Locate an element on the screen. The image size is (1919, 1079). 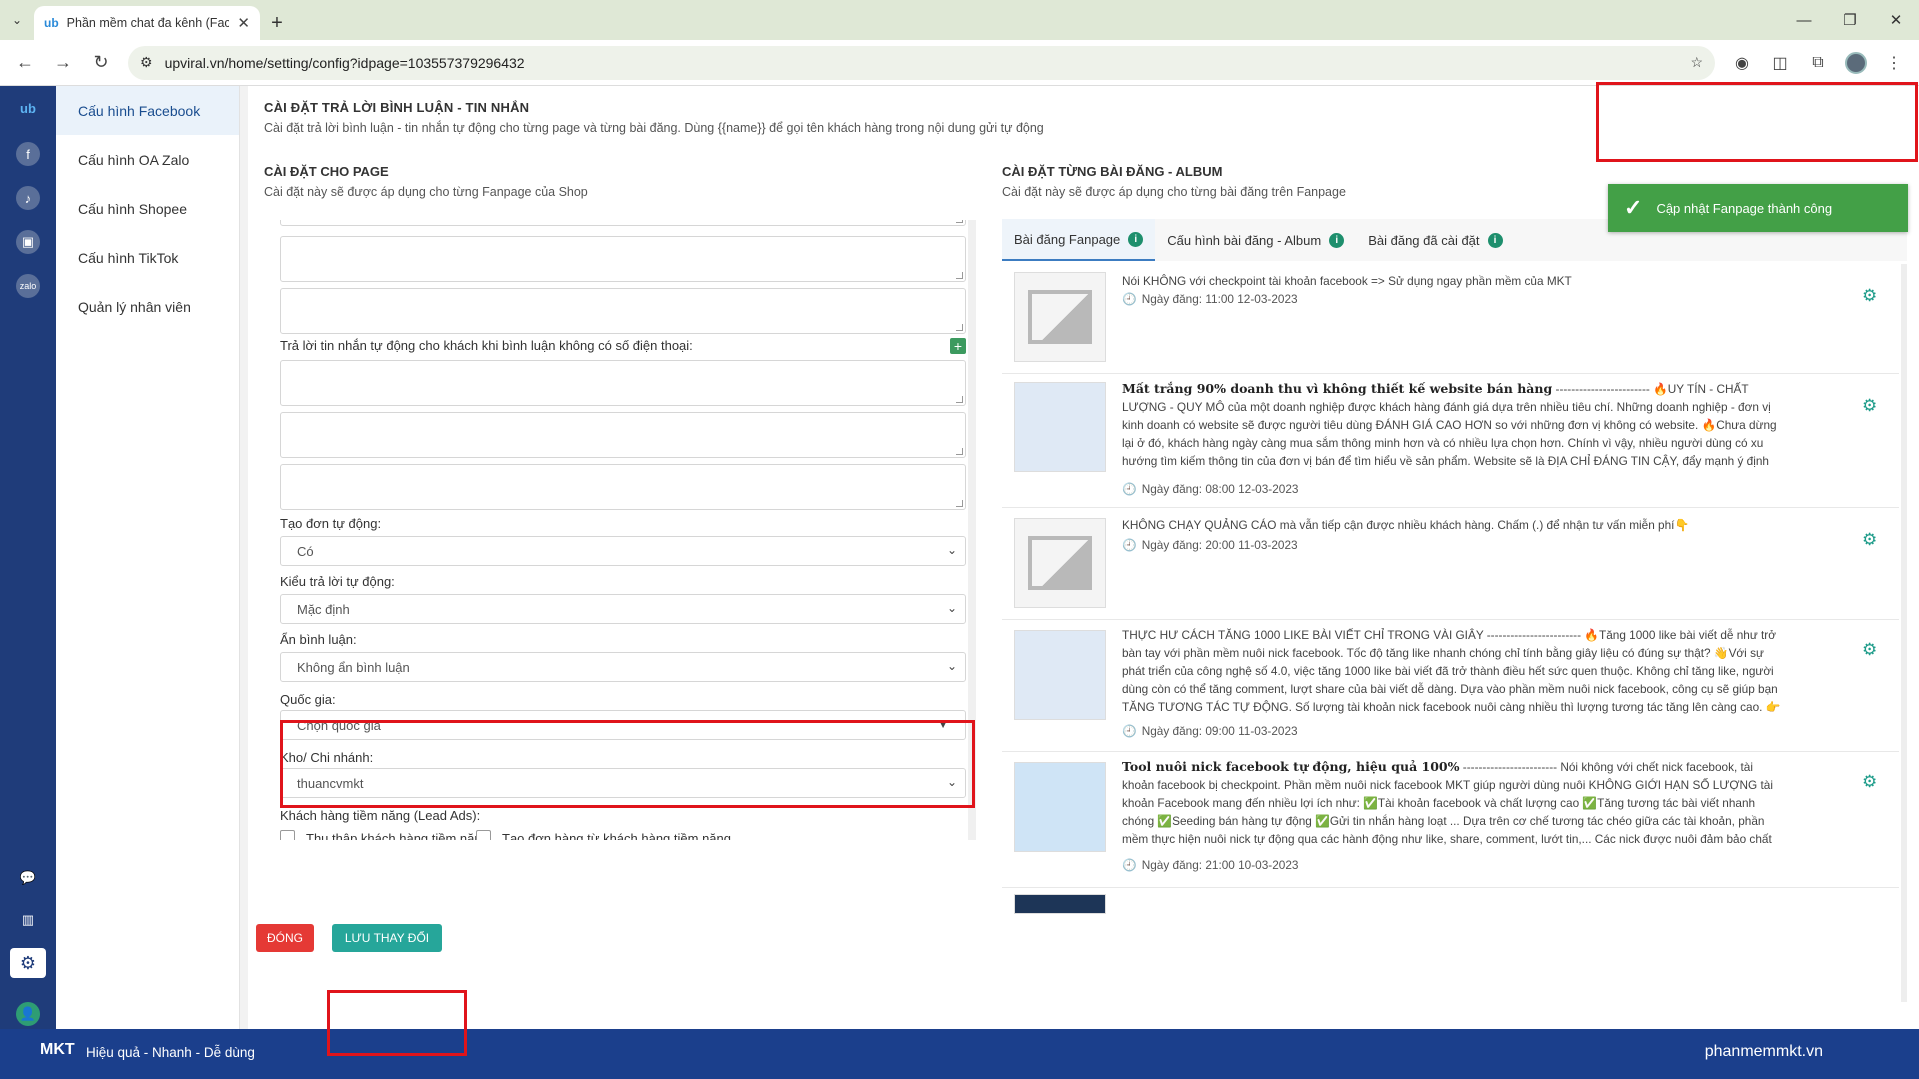
country-select: Chọn quốc gia ▼ is located at coordinates (623, 725).